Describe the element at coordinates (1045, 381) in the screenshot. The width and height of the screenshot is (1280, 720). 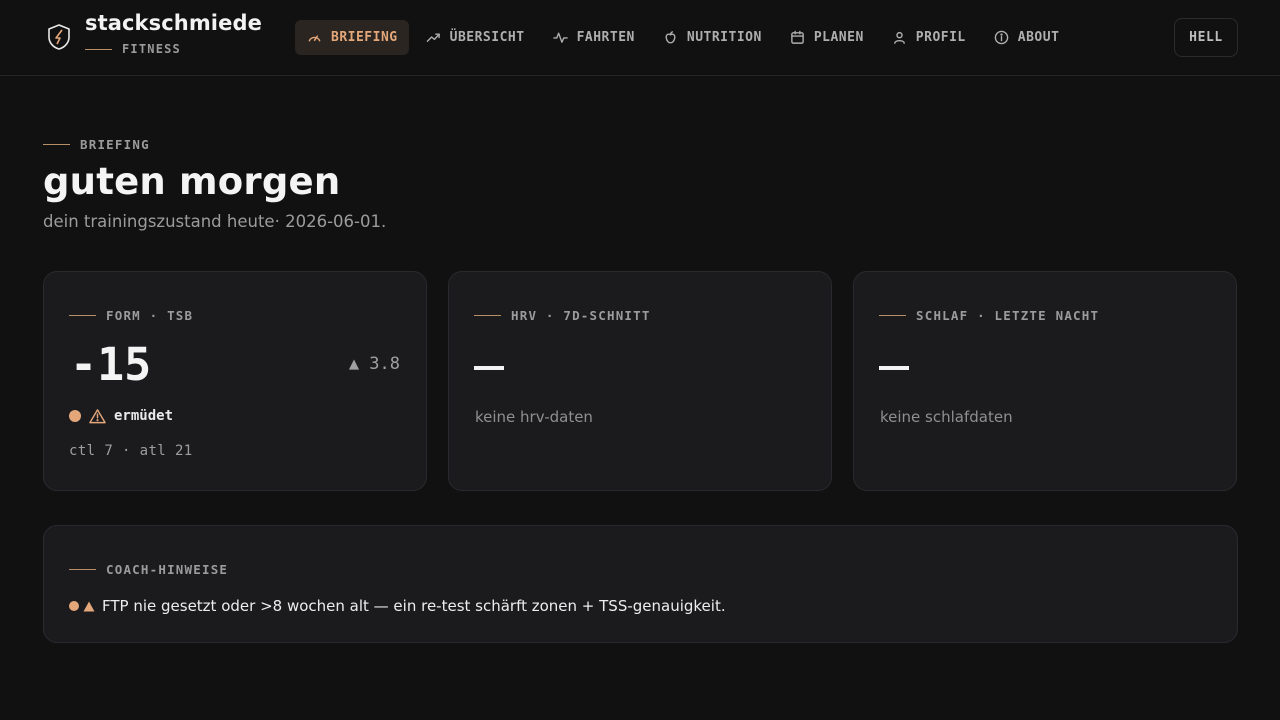
I see `sleep-card: SCHLAF · LETZTE NACHT keine schlafdaten` at that location.